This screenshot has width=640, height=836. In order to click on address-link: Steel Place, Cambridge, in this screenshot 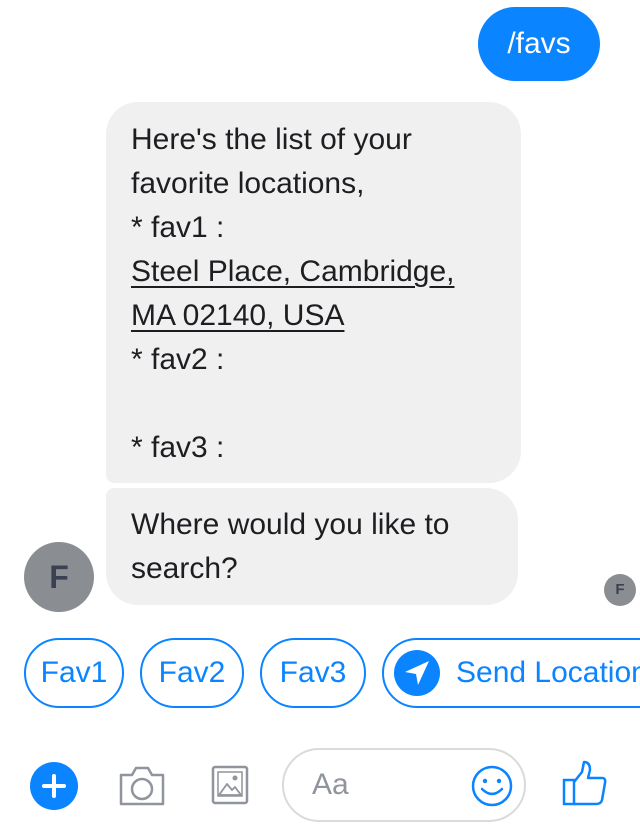, I will do `click(316, 272)`.